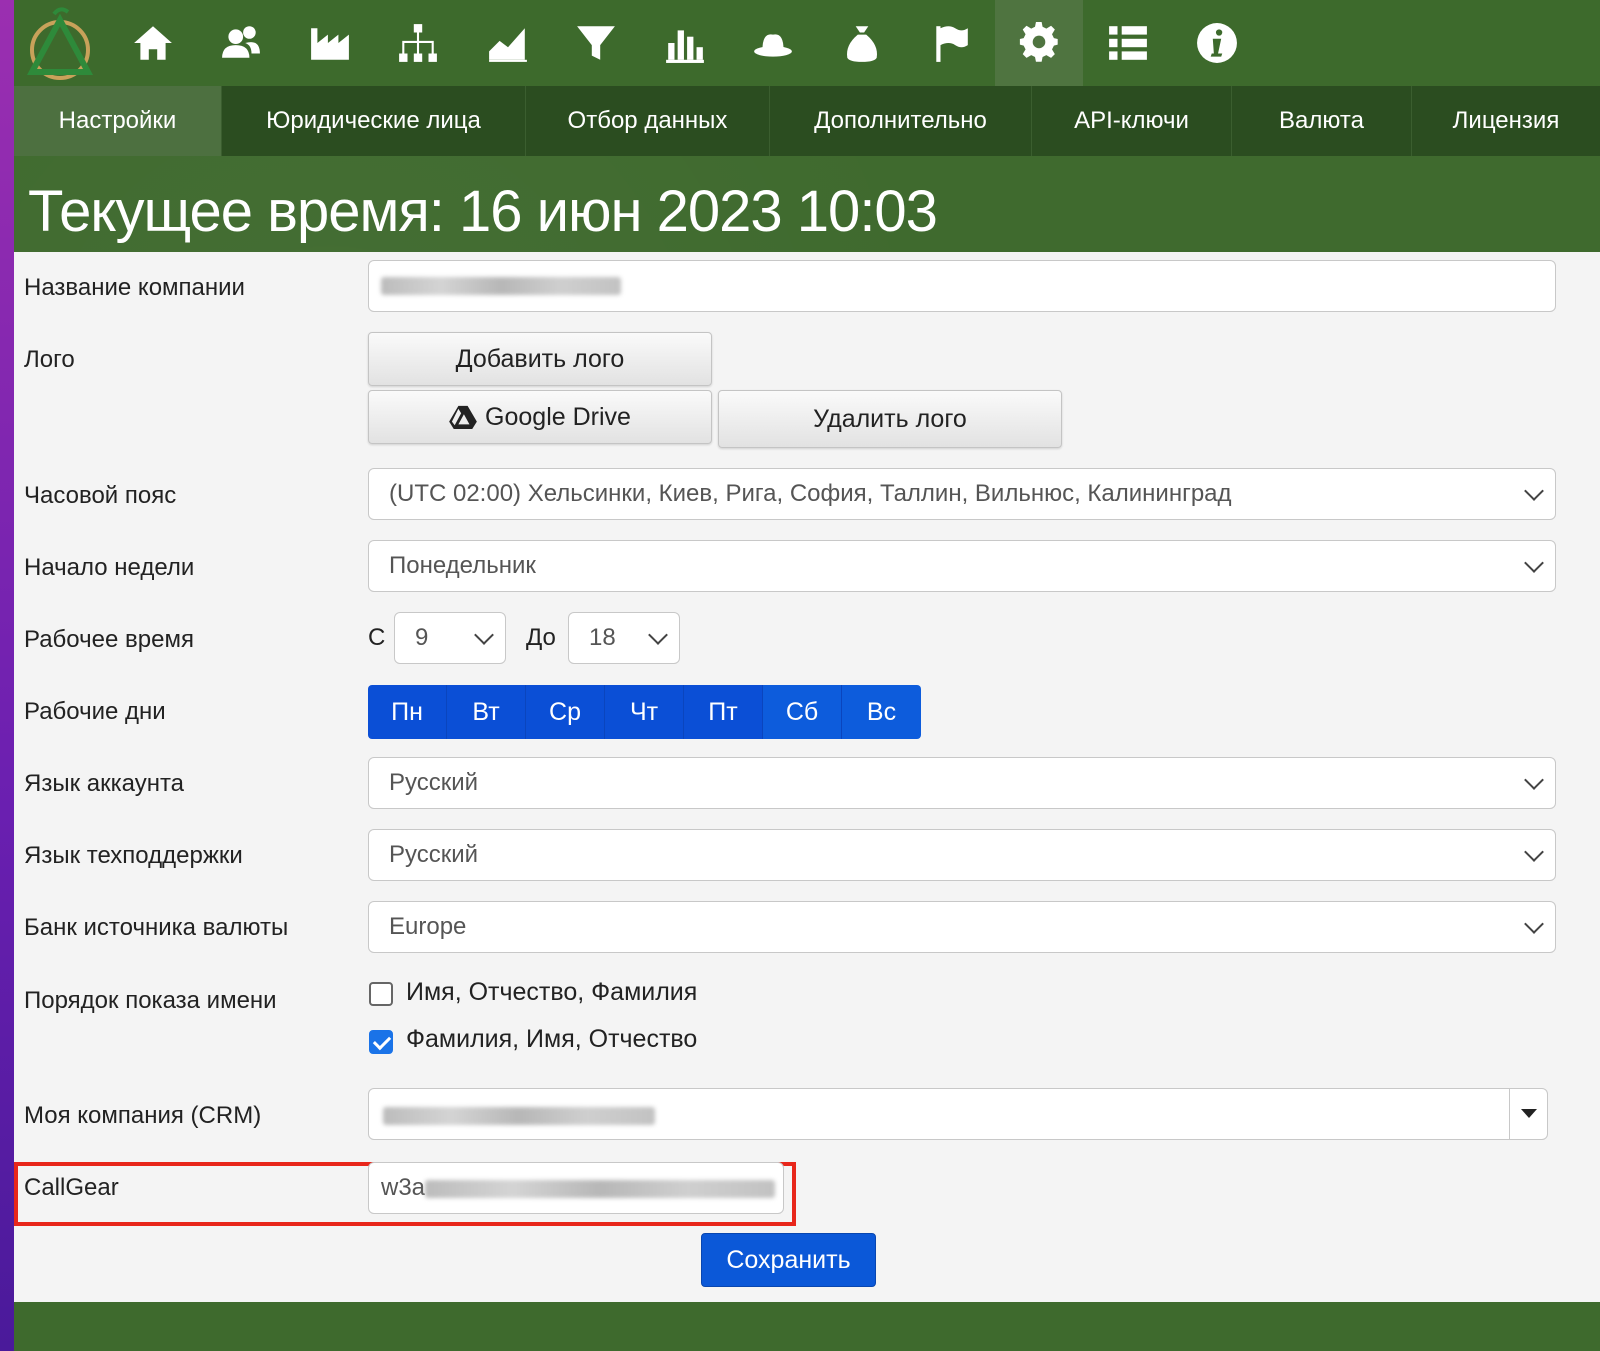 The width and height of the screenshot is (1600, 1351). What do you see at coordinates (951, 43) in the screenshot?
I see `flag-icon` at bounding box center [951, 43].